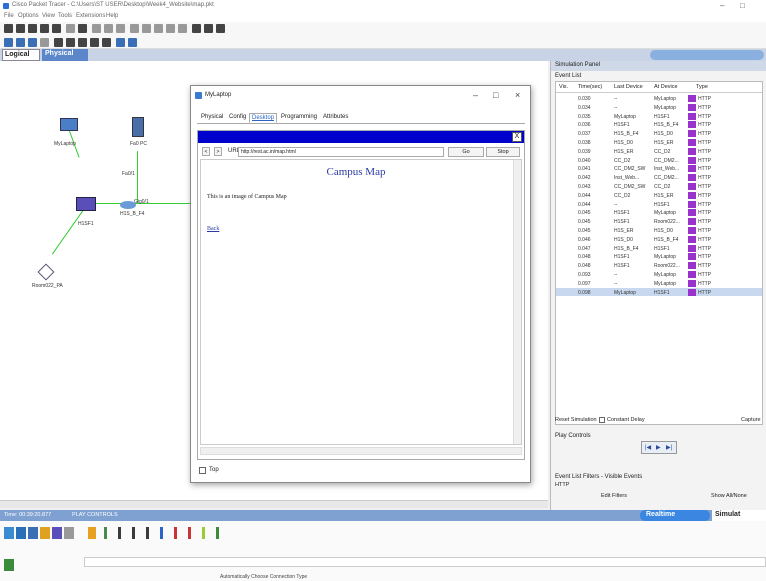 Image resolution: width=766 pixels, height=581 pixels. What do you see at coordinates (503, 152) in the screenshot?
I see `stop-button: Stop` at bounding box center [503, 152].